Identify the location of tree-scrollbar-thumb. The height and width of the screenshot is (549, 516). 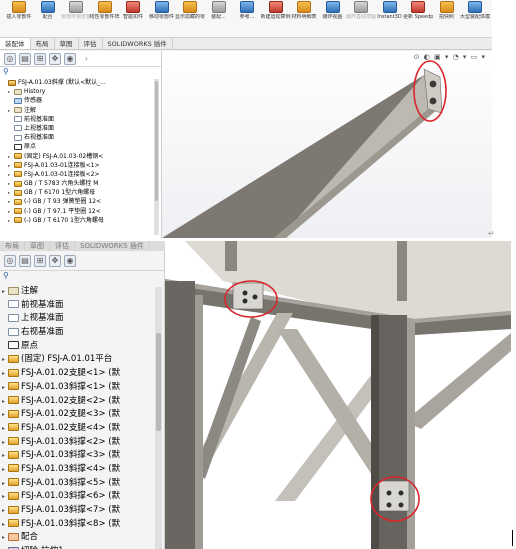
(156, 141).